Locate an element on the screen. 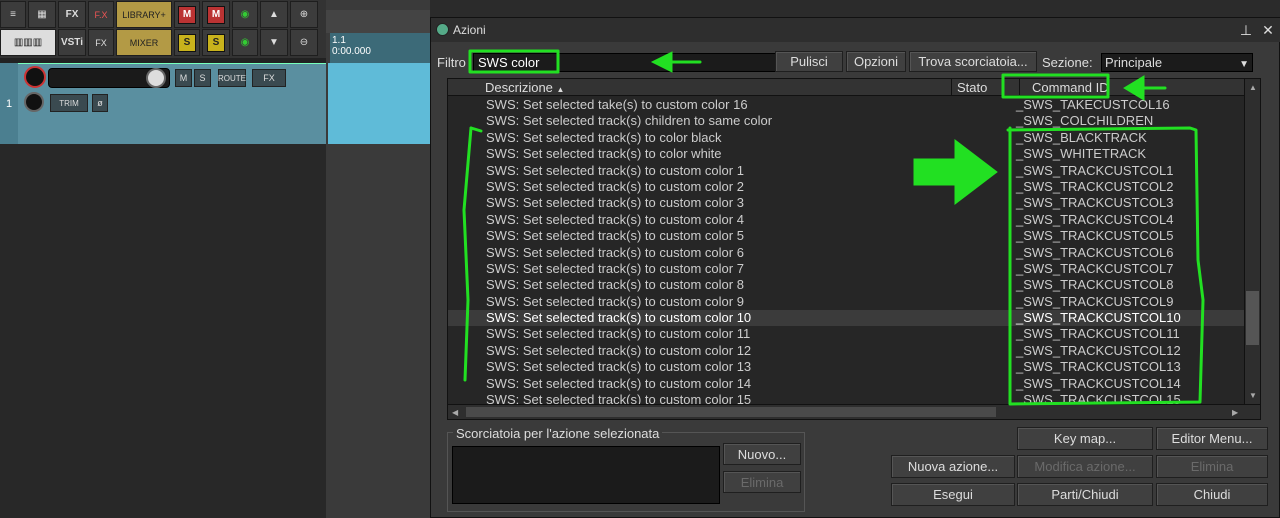 The image size is (1280, 518). row-command-id: _SWS_WHITETRACK is located at coordinates (1081, 154).